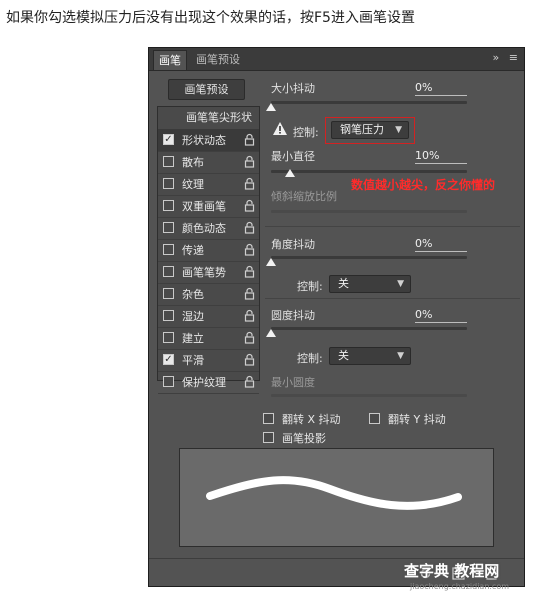  Describe the element at coordinates (206, 89) in the screenshot. I see `brush-presets-button: 画笔预设` at that location.